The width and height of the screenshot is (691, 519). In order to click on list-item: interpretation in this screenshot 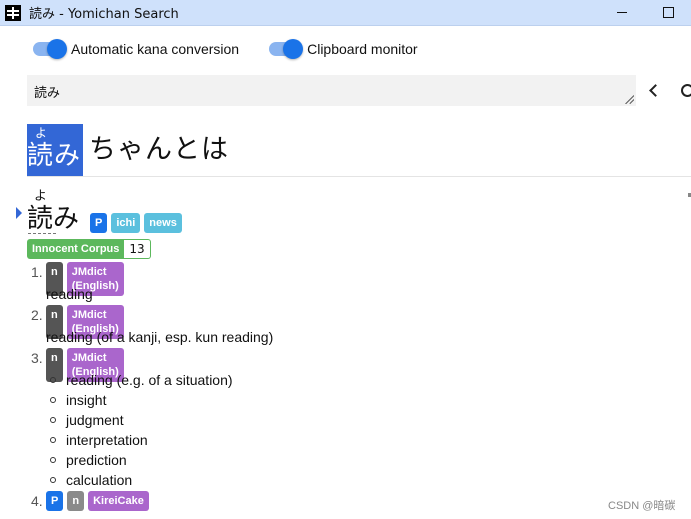, I will do `click(250, 440)`.